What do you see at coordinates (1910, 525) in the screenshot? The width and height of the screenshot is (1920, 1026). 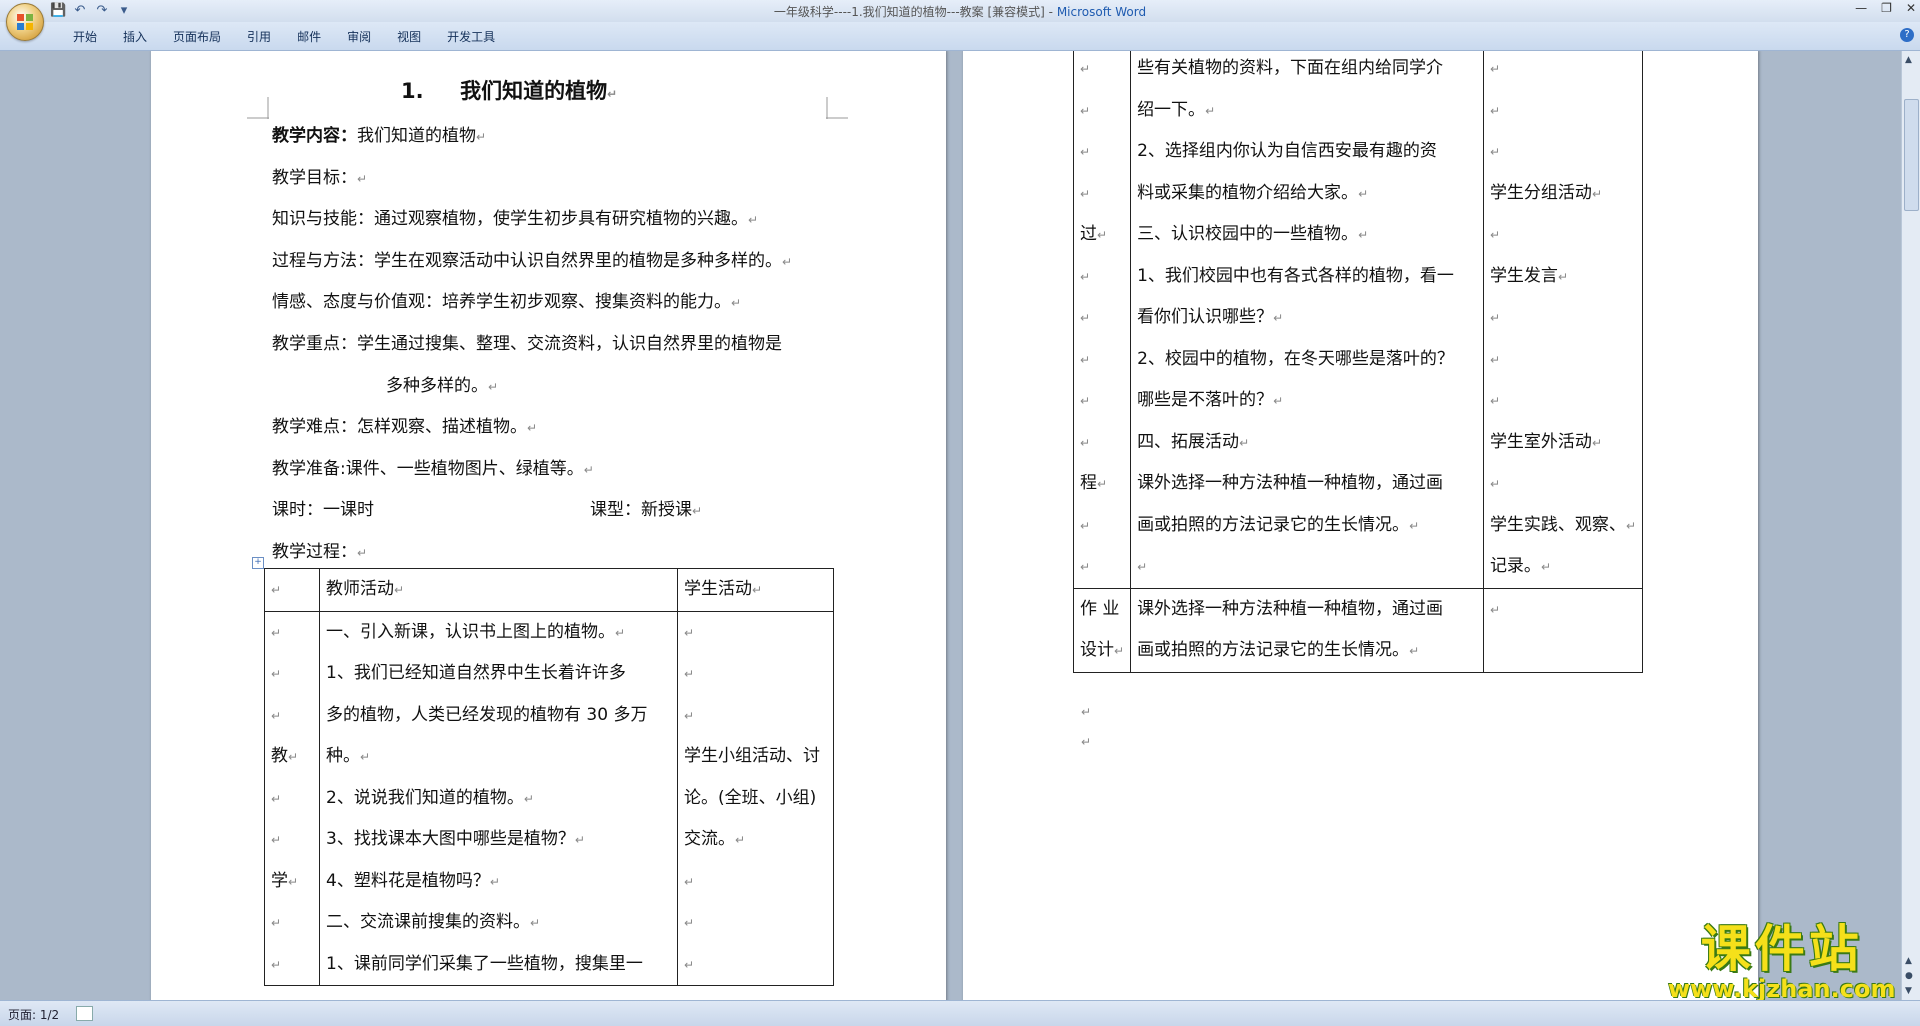 I see `vertical-scrollbar: ▲ ▲ ● ▼` at bounding box center [1910, 525].